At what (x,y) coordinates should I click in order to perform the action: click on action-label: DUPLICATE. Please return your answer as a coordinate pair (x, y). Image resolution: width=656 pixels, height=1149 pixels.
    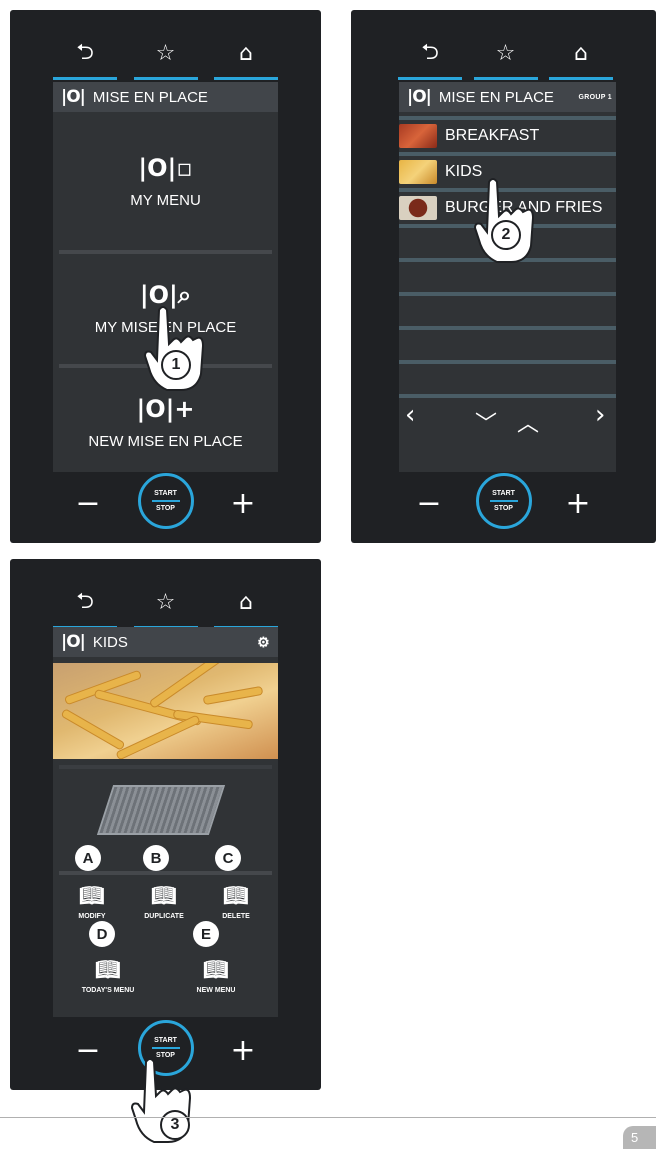
    Looking at the image, I should click on (164, 916).